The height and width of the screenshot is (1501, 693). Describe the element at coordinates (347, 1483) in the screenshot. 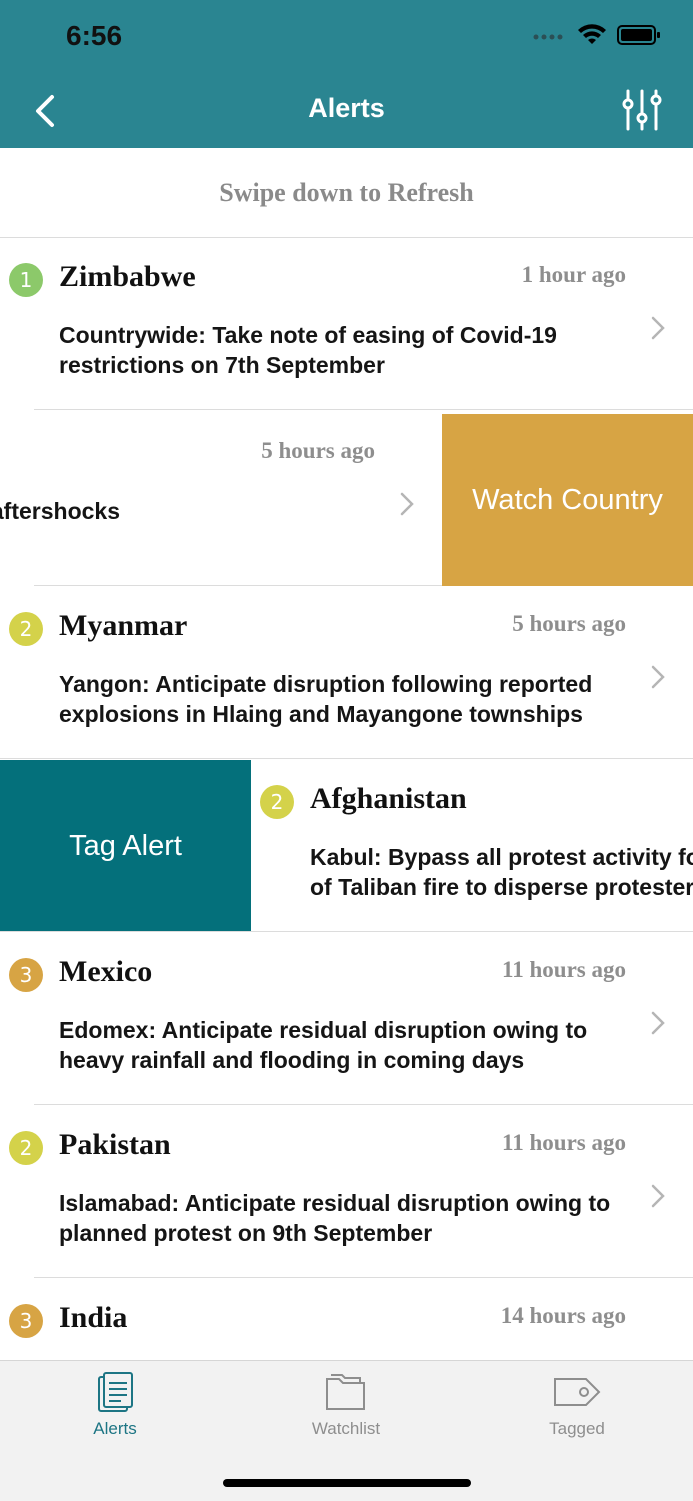

I see `home-indicator` at that location.